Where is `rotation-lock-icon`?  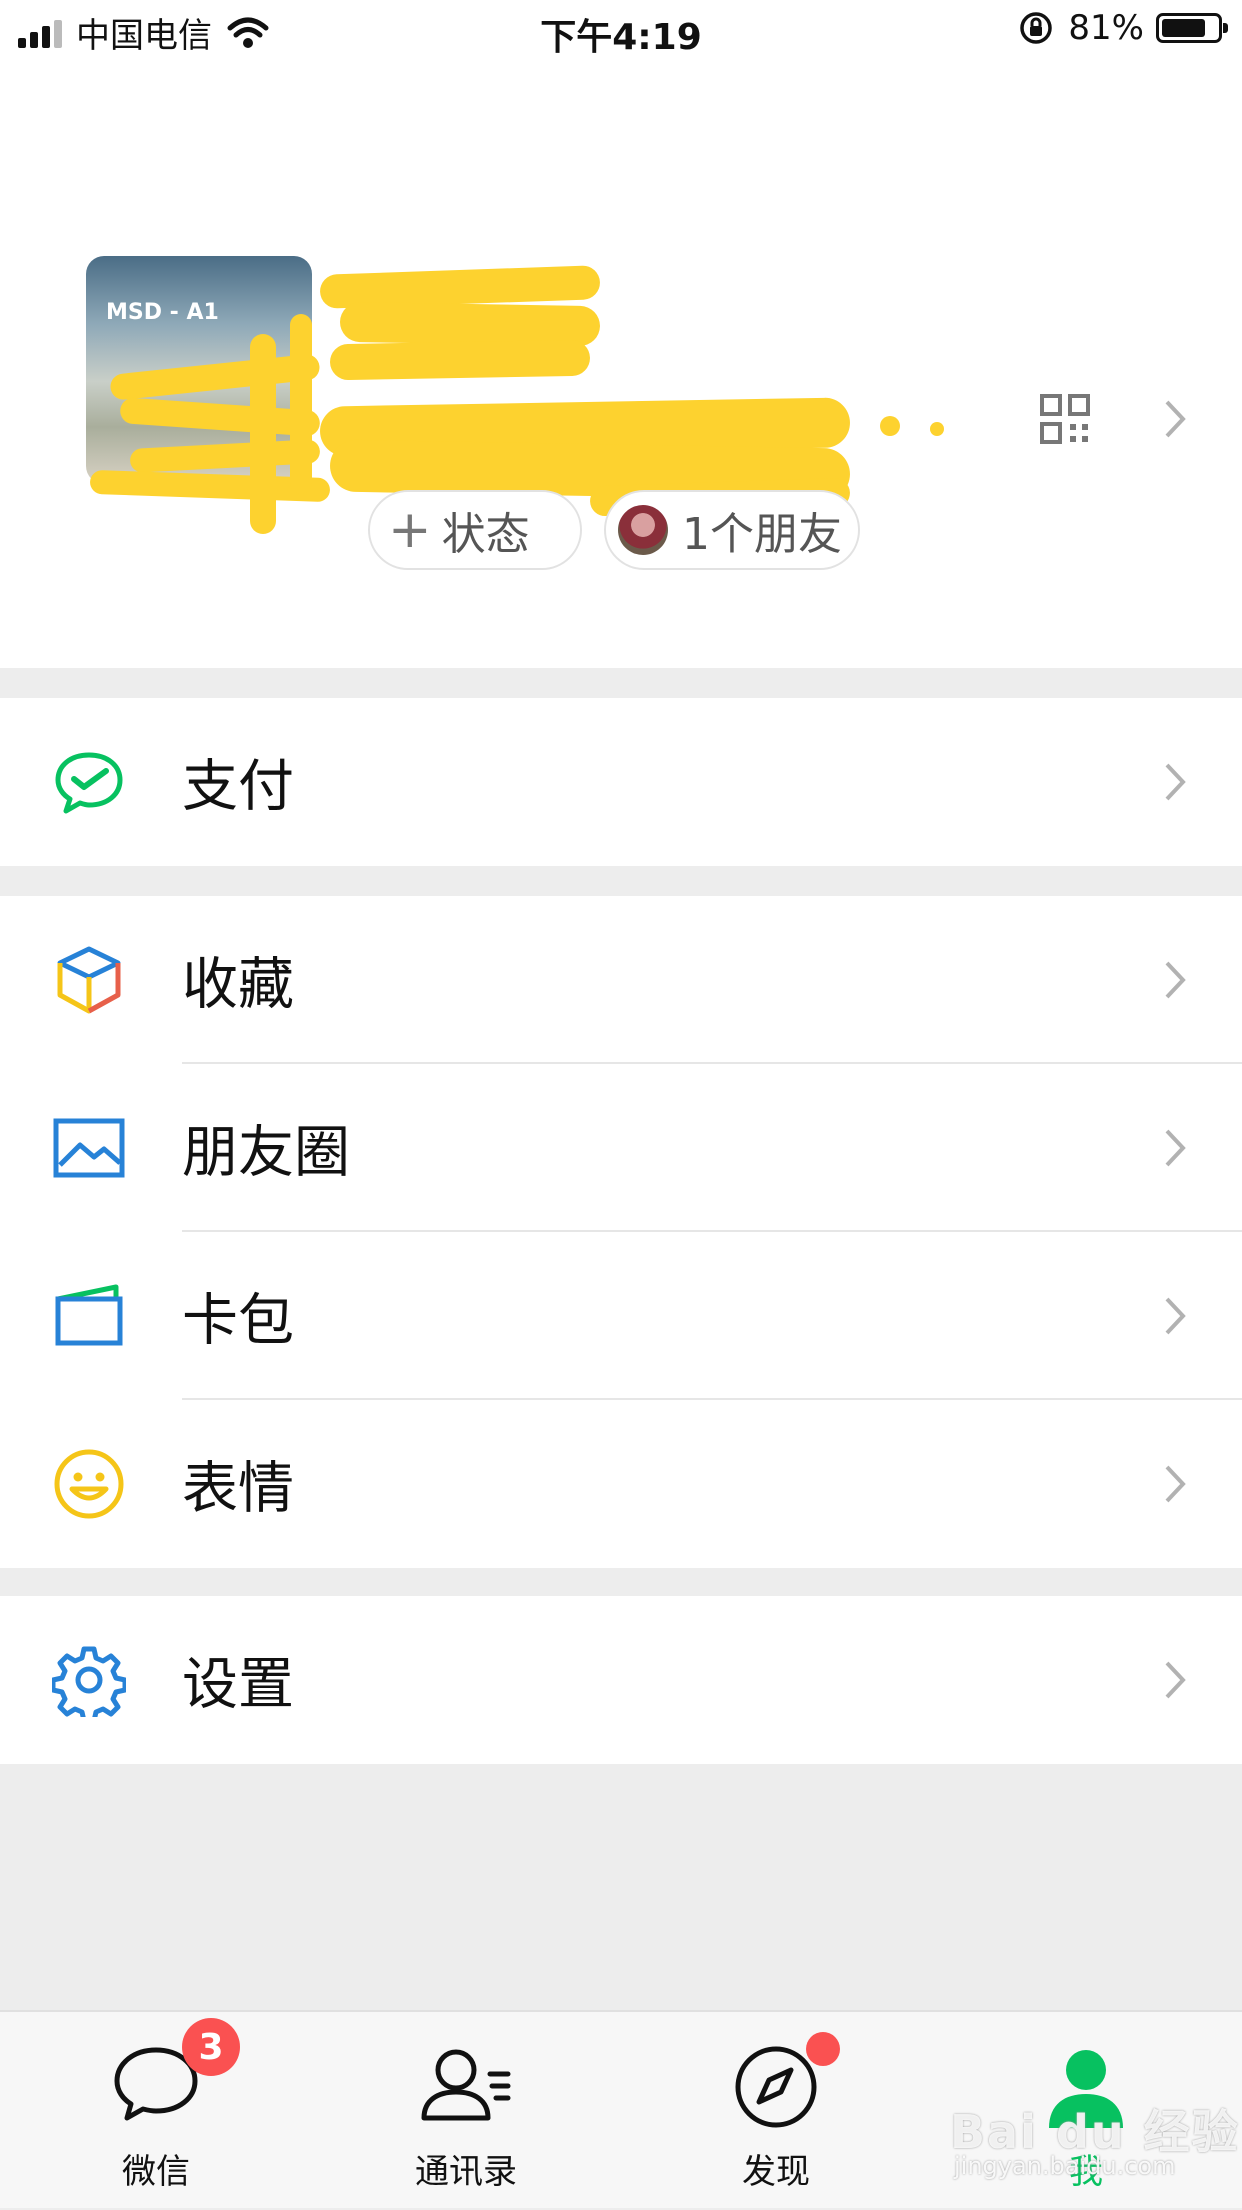 rotation-lock-icon is located at coordinates (1036, 28).